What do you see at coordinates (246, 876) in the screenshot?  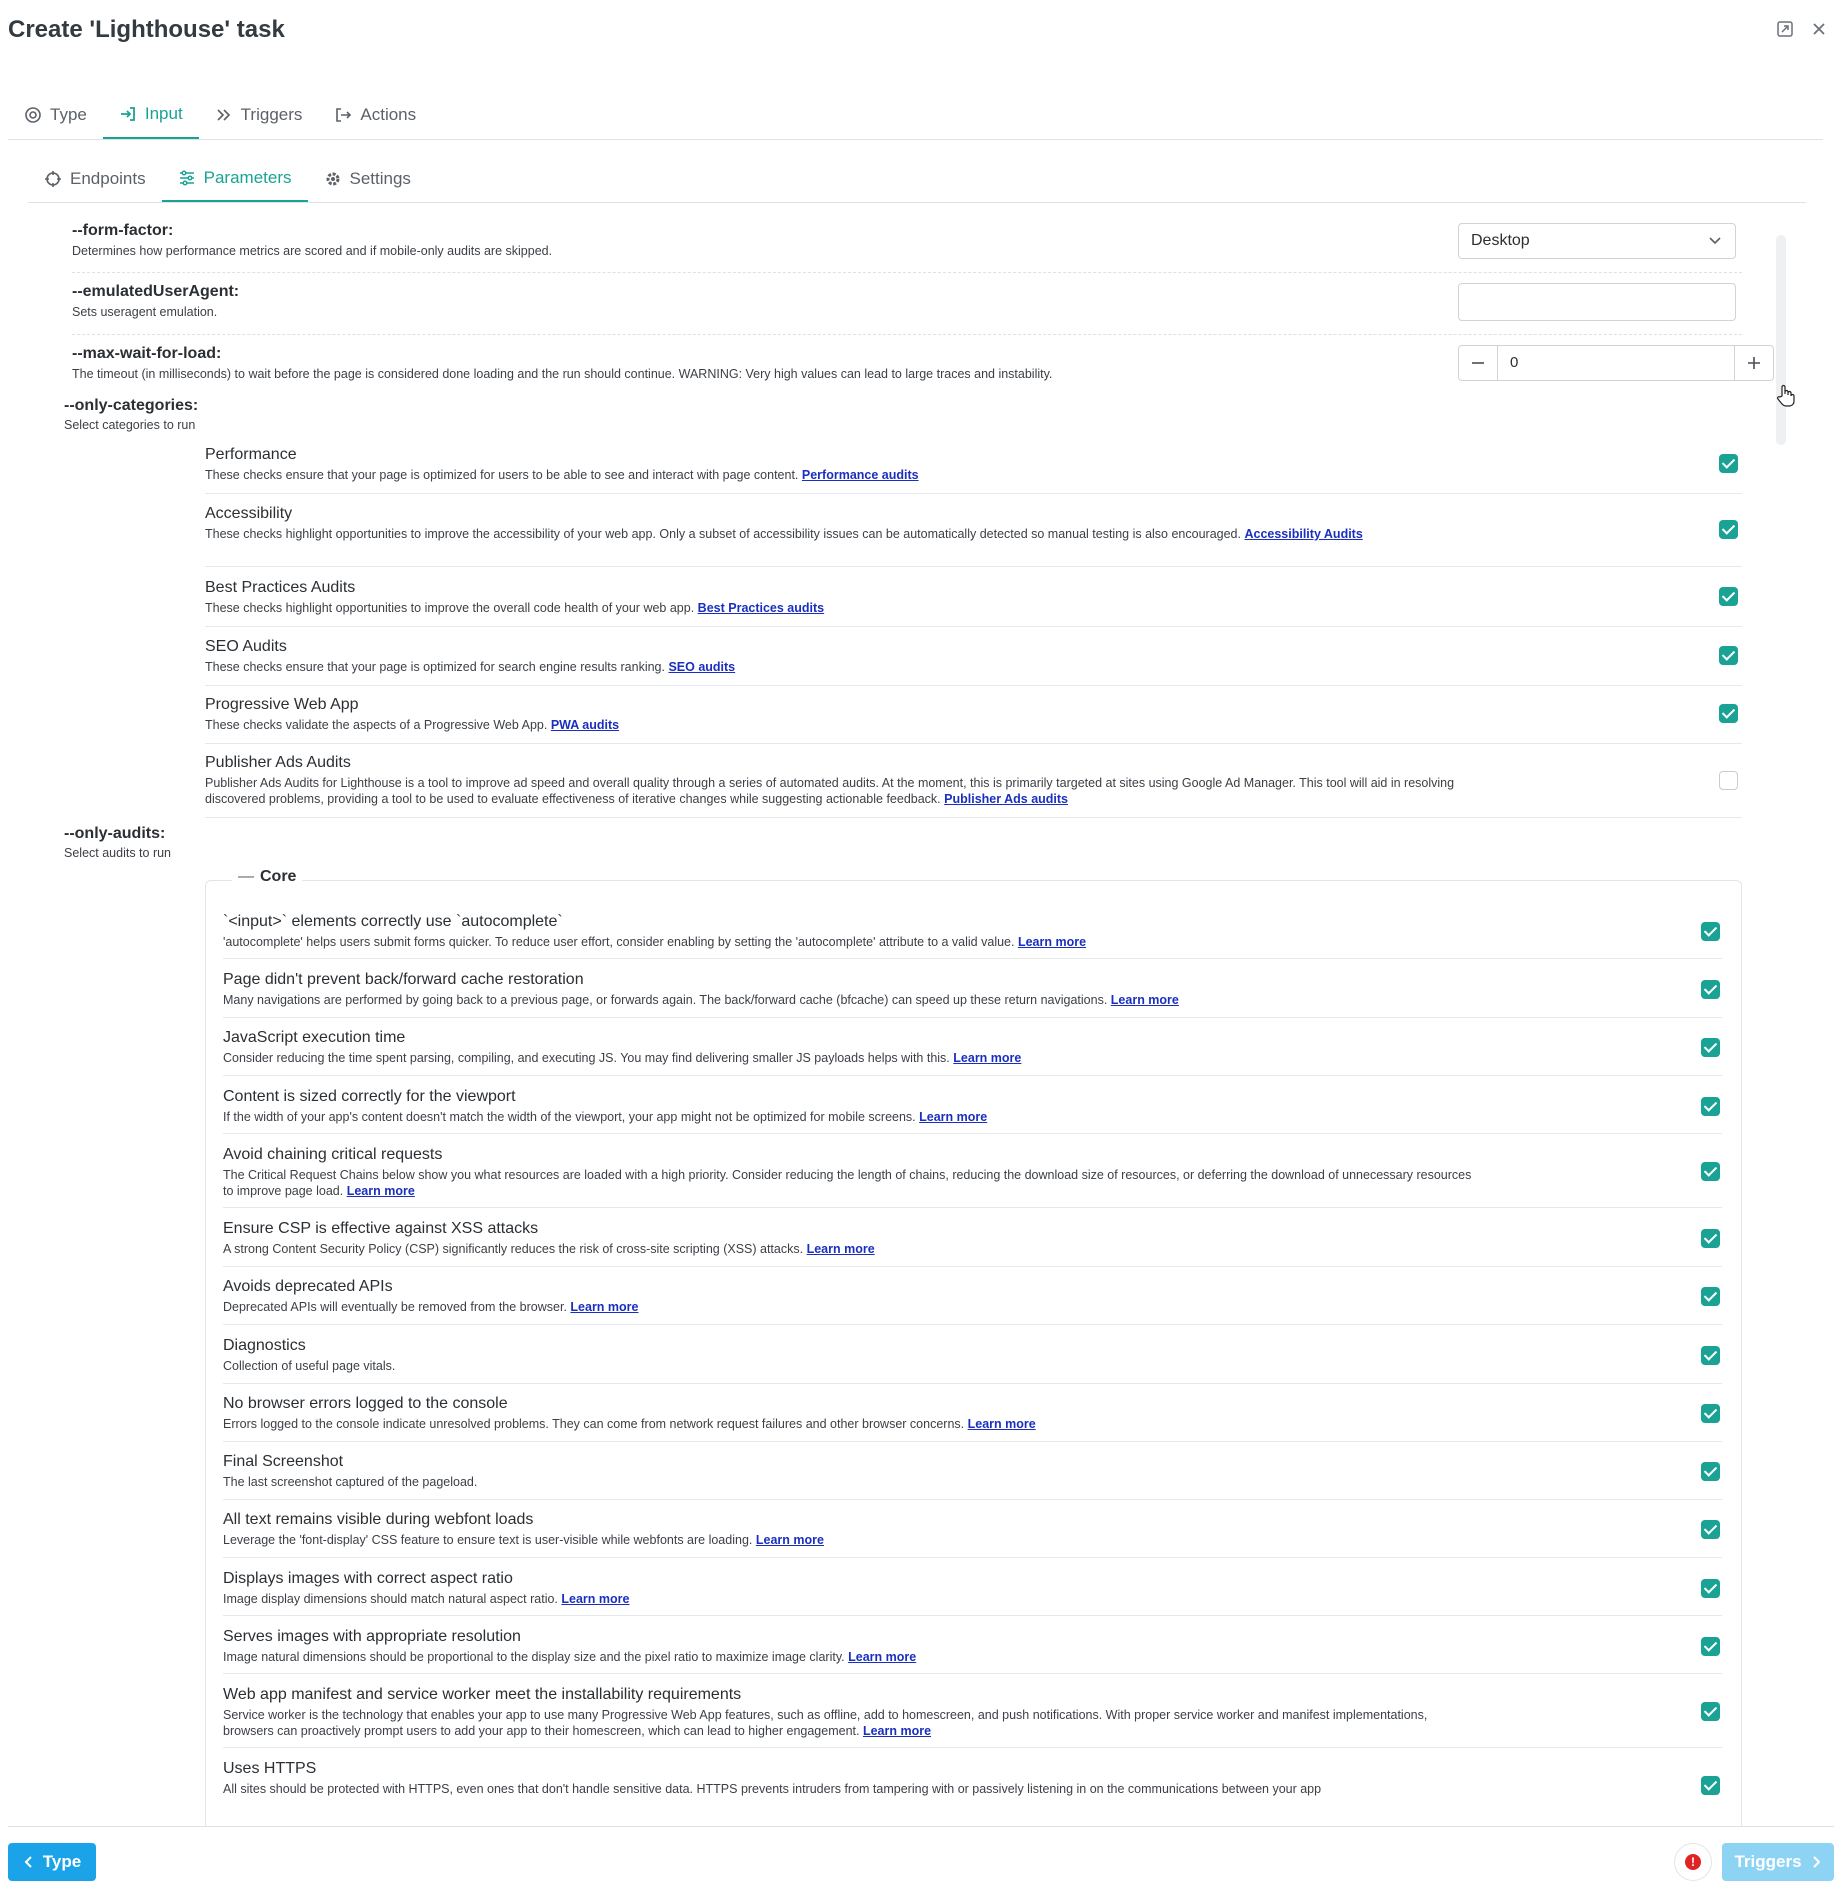 I see `collapse-icon: —` at bounding box center [246, 876].